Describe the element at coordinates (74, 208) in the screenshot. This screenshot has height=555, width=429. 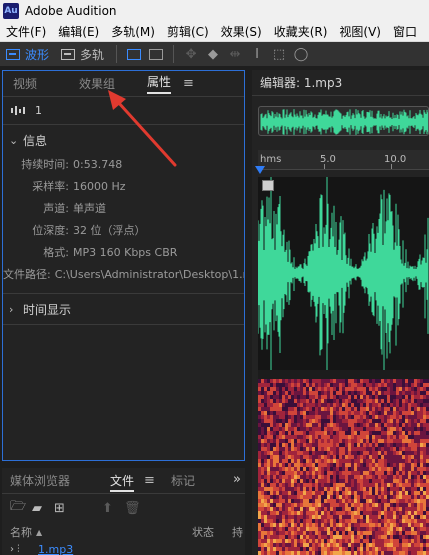
I see `info-row-channels: 声道: 单声道` at that location.